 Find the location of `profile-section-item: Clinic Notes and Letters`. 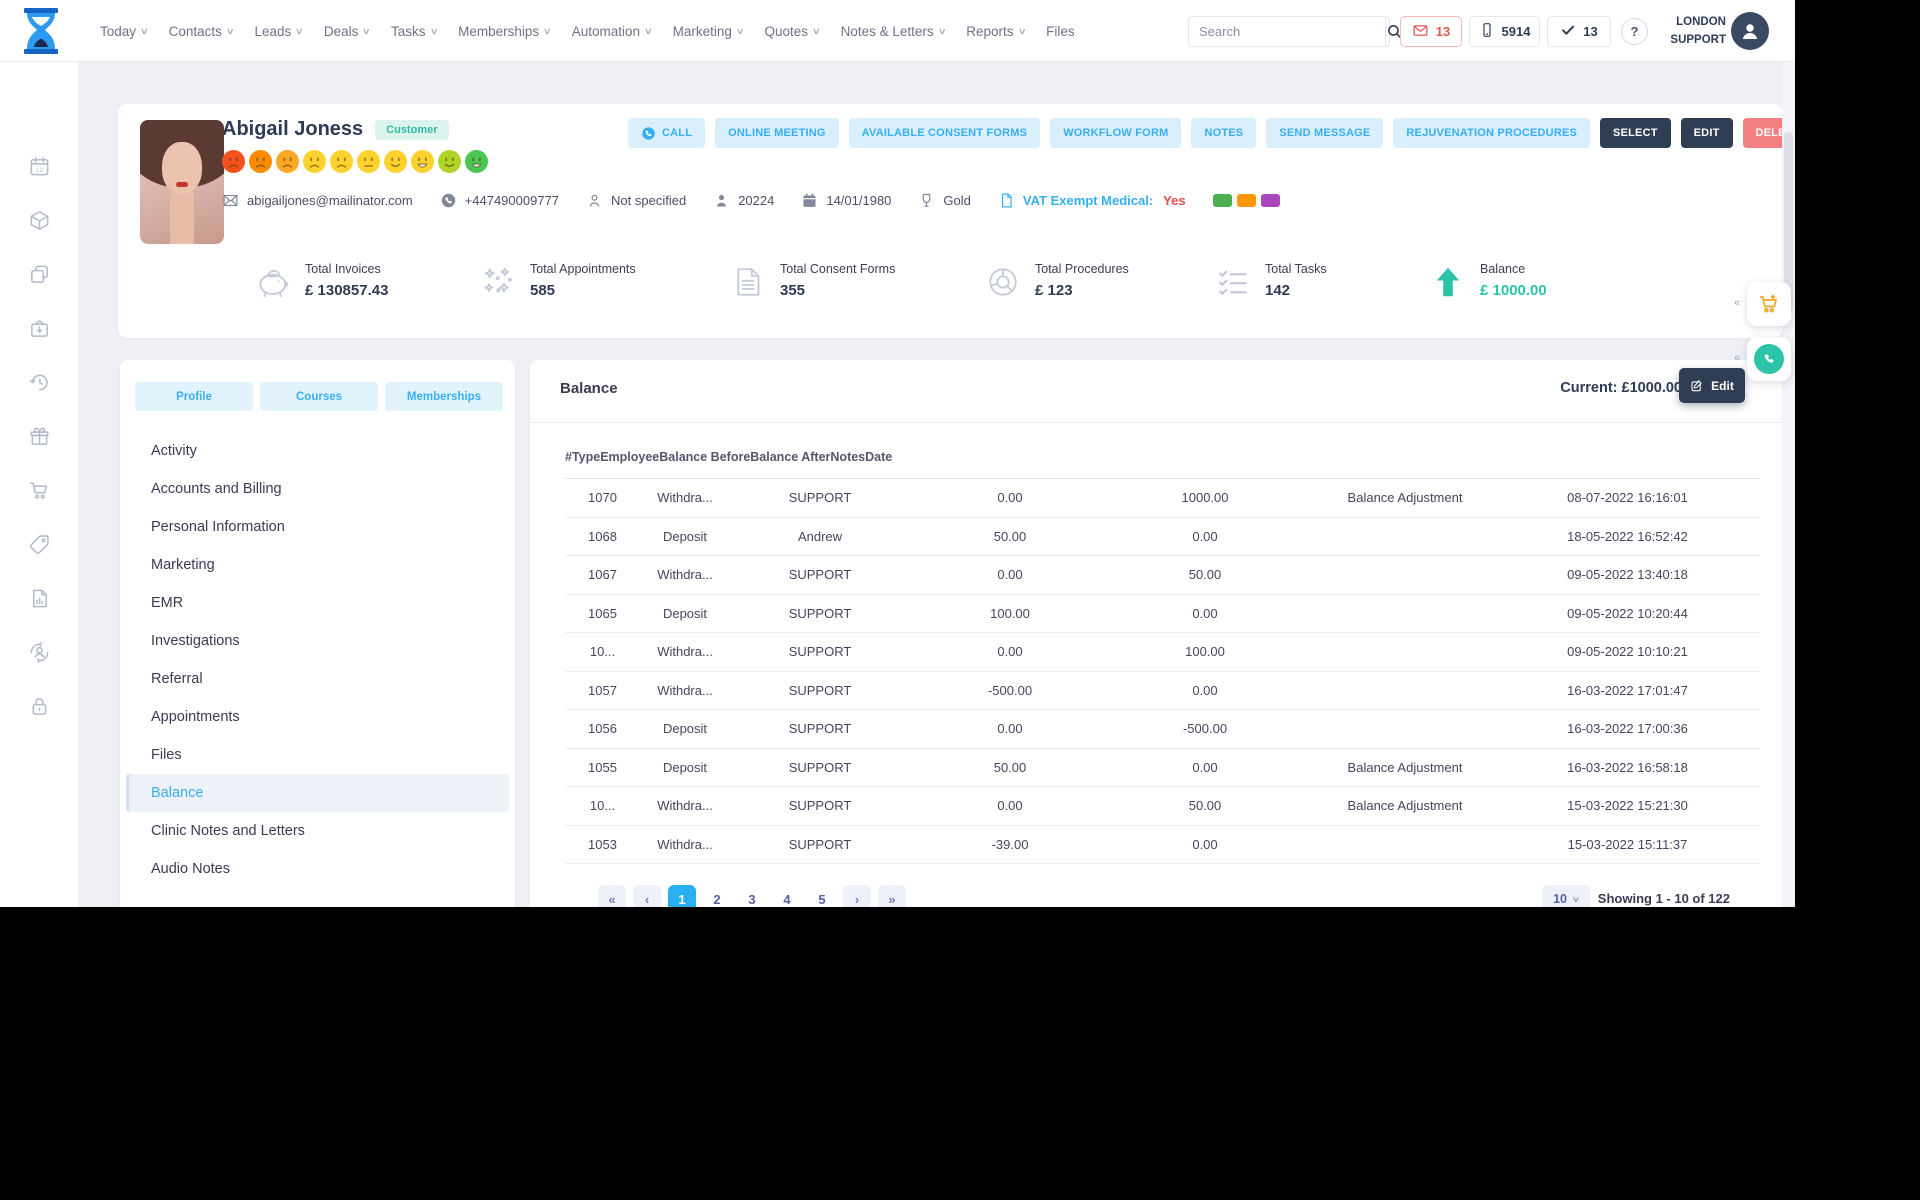

profile-section-item: Clinic Notes and Letters is located at coordinates (317, 831).